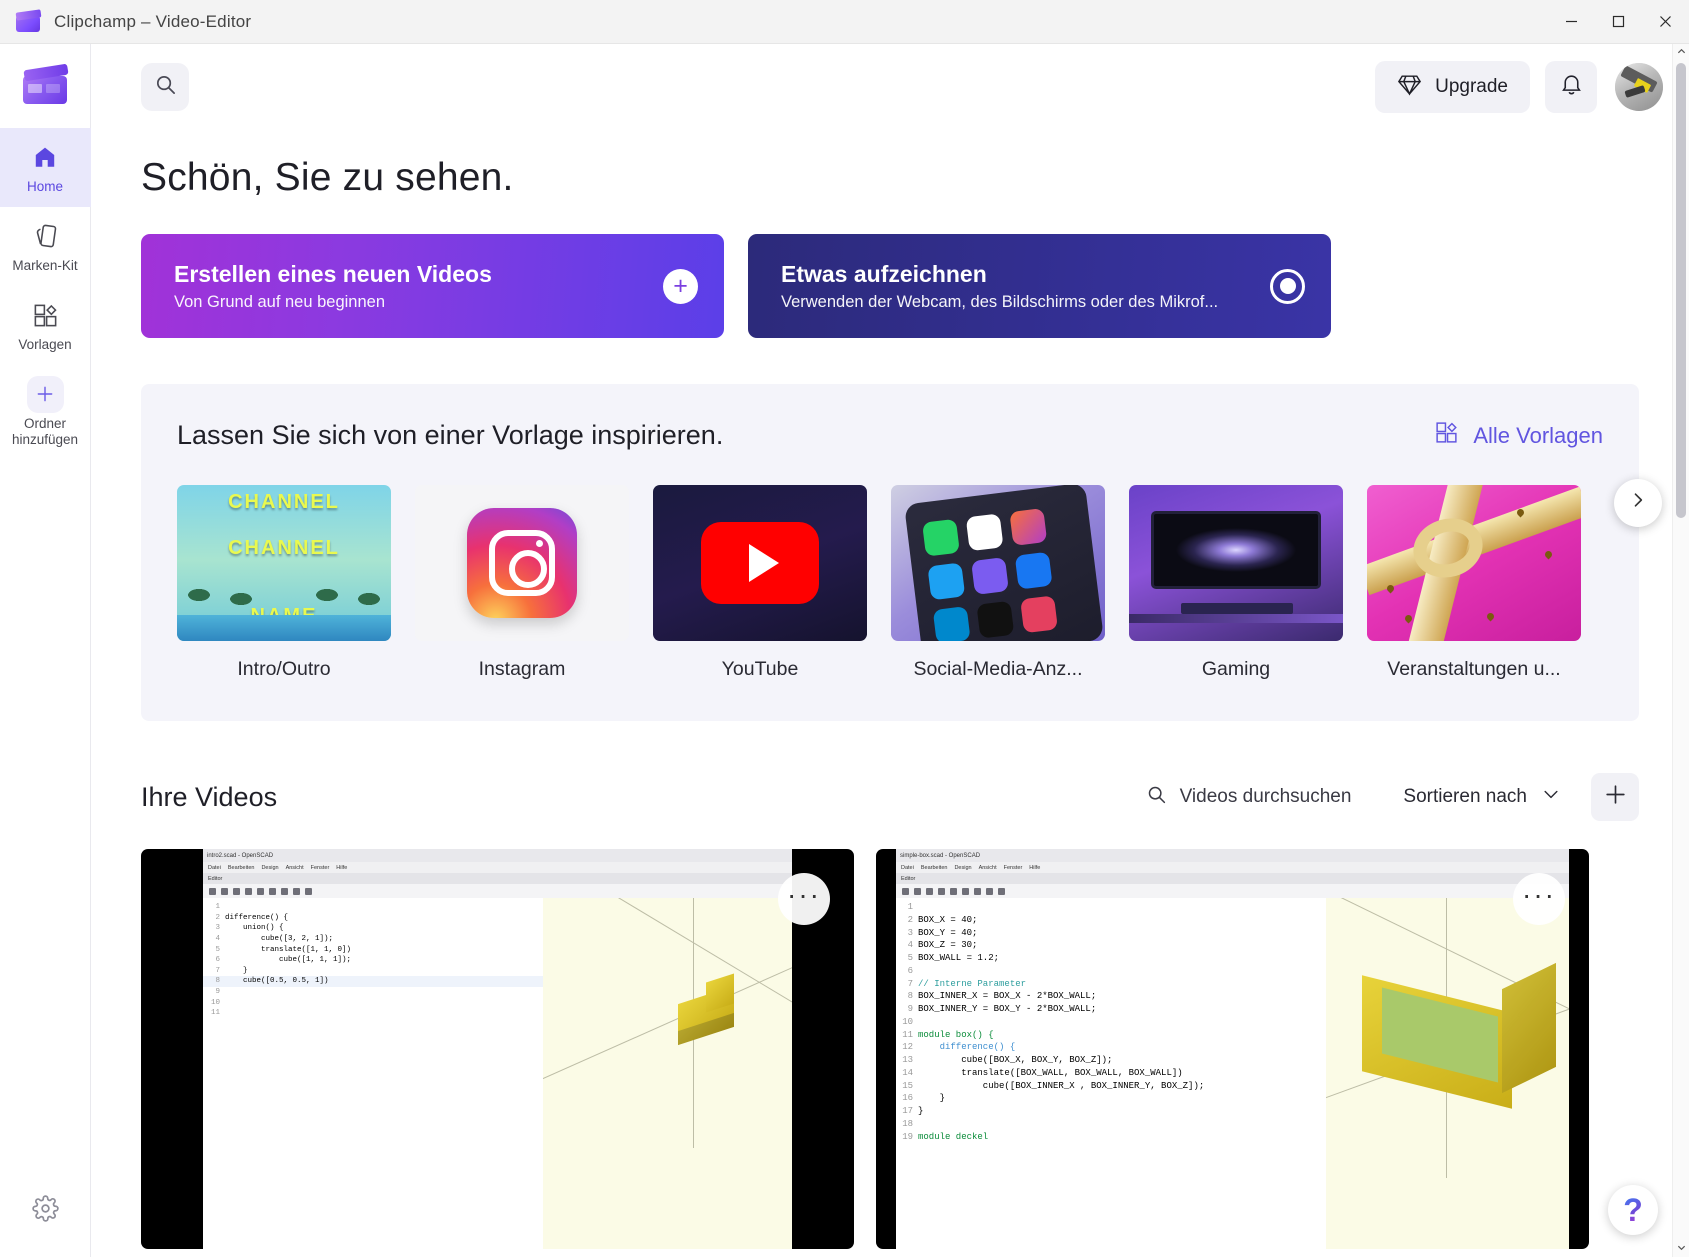 The width and height of the screenshot is (1689, 1257). Describe the element at coordinates (907, 1085) in the screenshot. I see `line-number: 15` at that location.